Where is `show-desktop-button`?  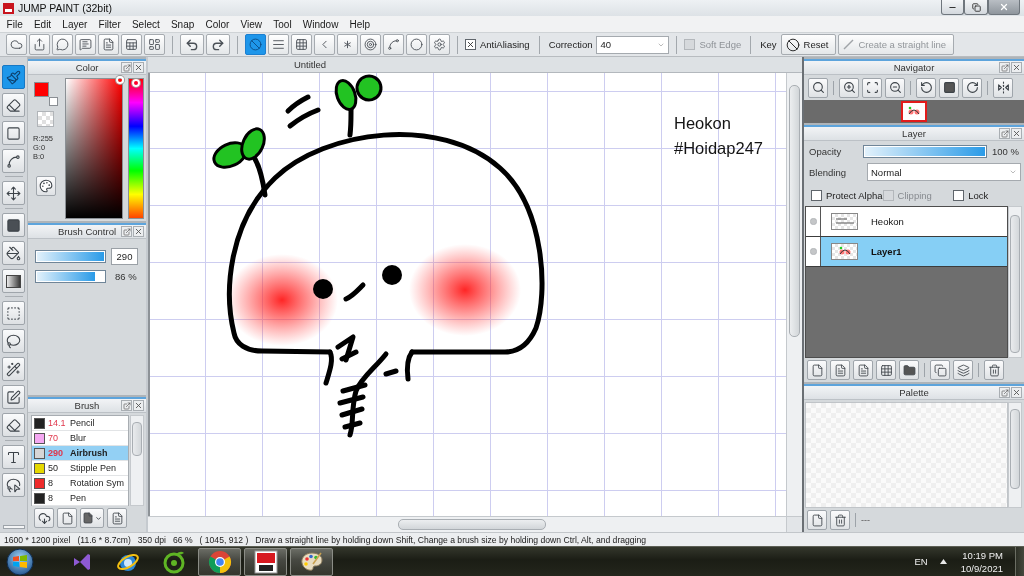
show-desktop-button is located at coordinates (1019, 561).